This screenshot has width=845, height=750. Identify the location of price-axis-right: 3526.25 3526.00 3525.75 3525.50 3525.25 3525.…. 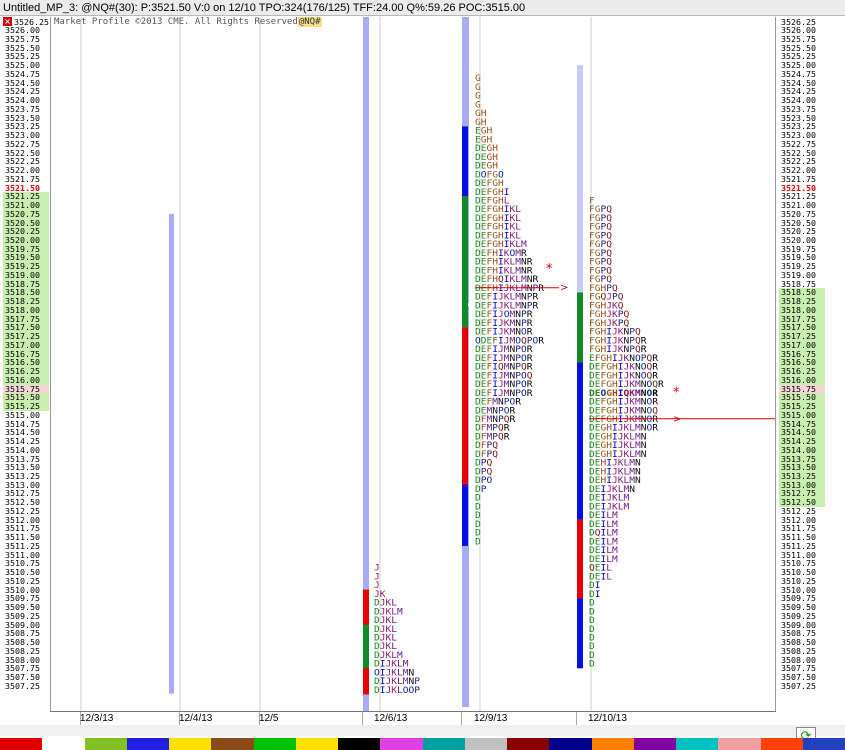
(802, 364).